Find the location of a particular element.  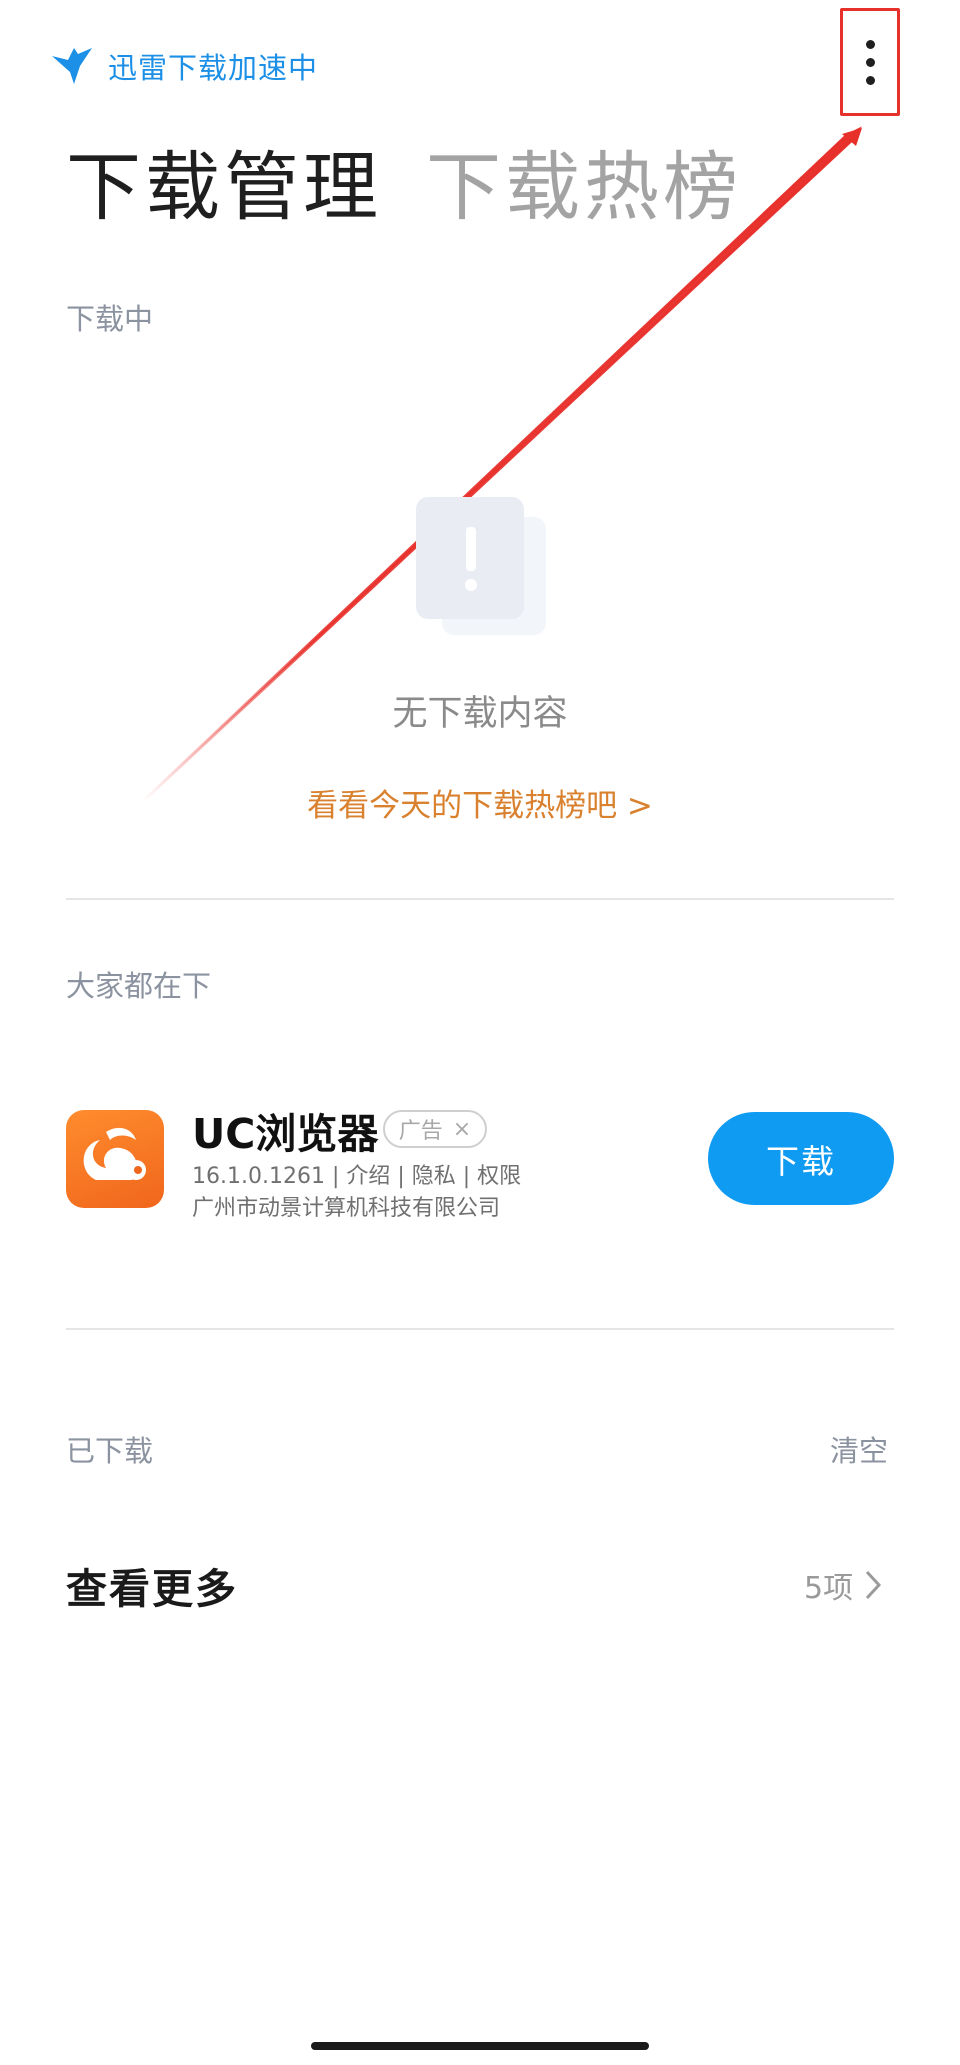

see-more-button: 查看更多 is located at coordinates (152, 1585).